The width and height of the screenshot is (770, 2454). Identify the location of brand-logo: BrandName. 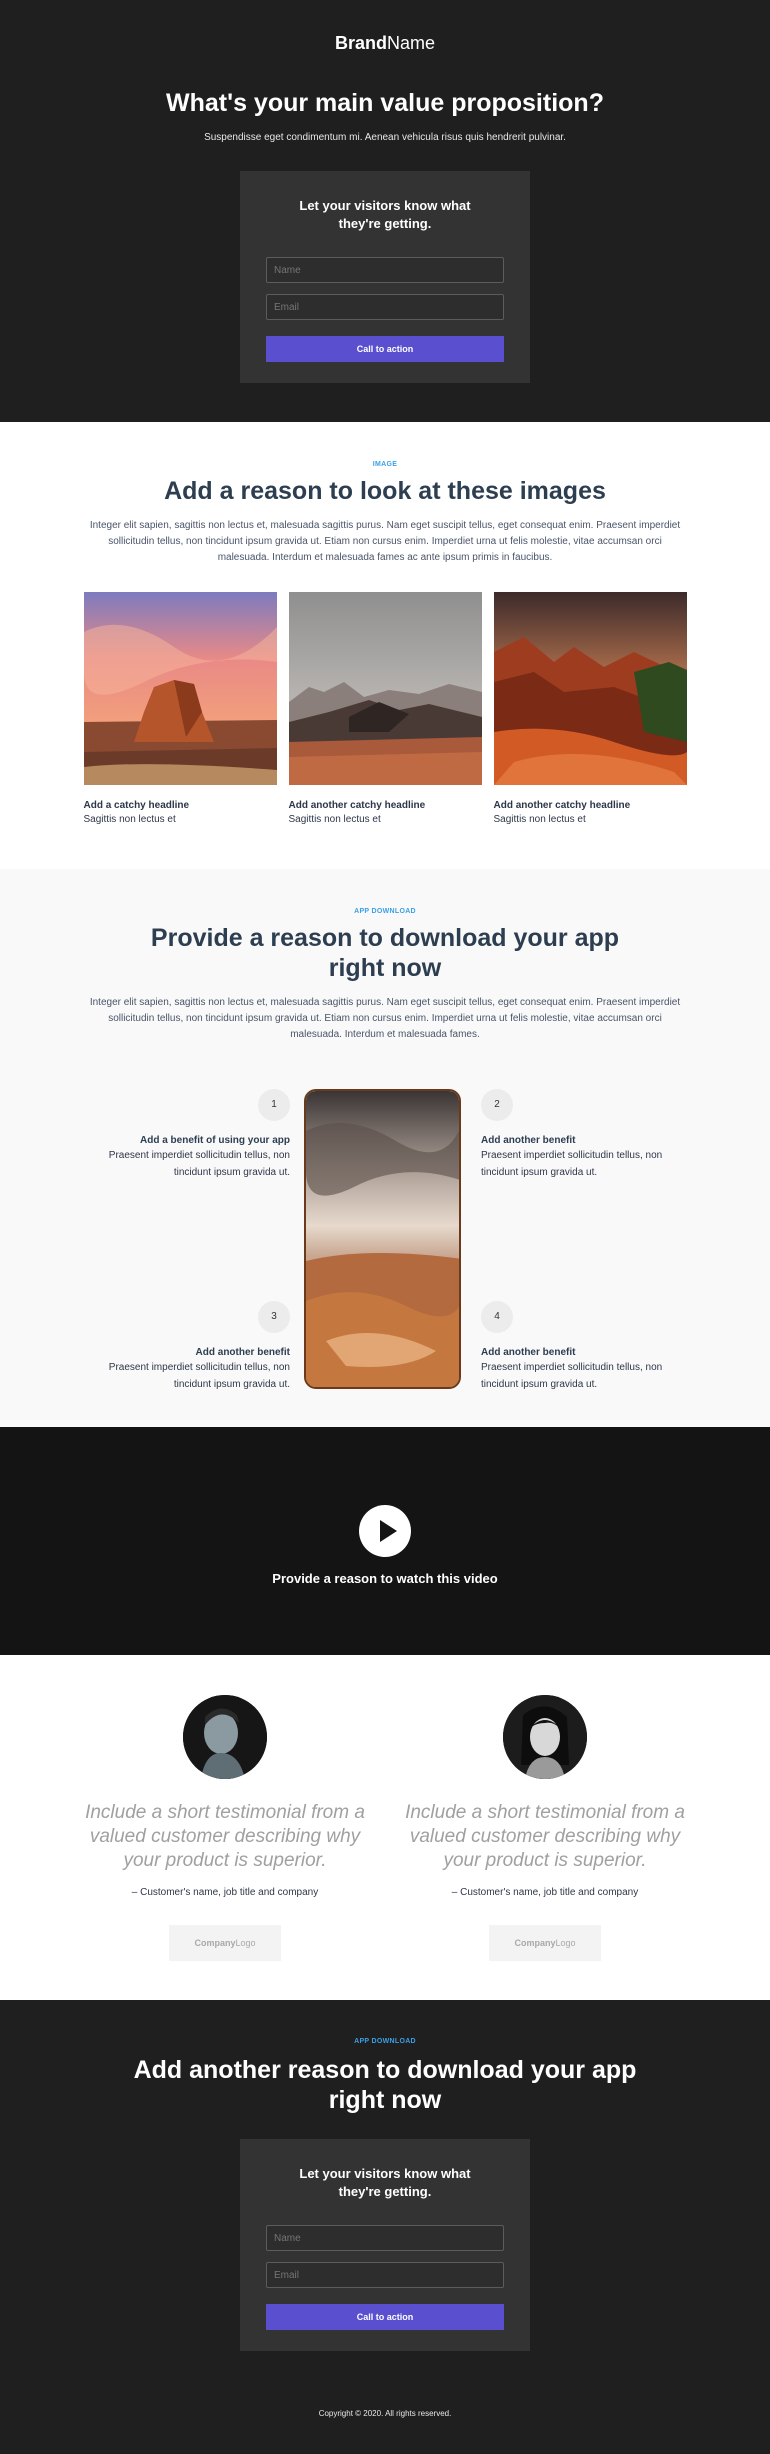
(385, 43).